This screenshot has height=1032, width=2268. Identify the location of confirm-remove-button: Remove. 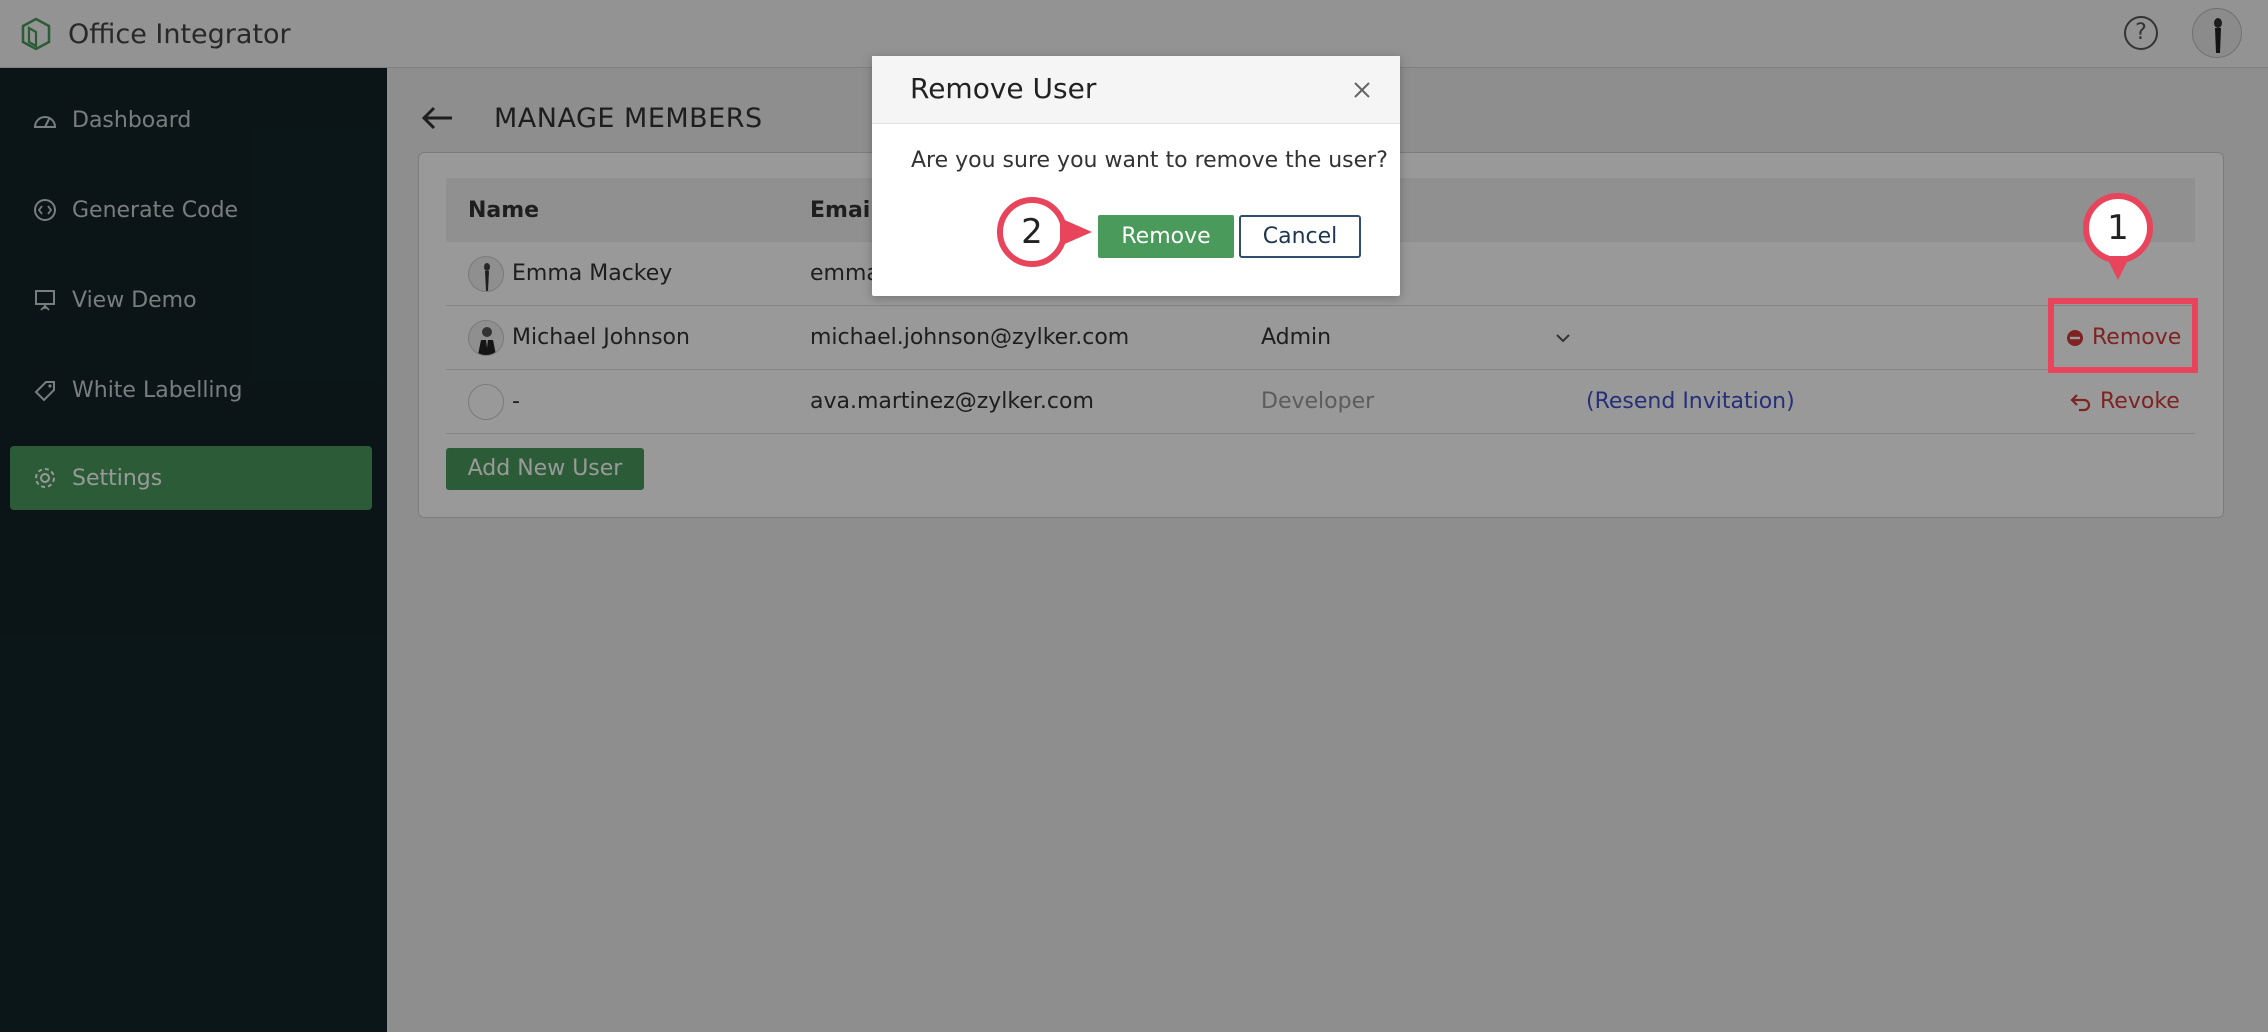
(1166, 236).